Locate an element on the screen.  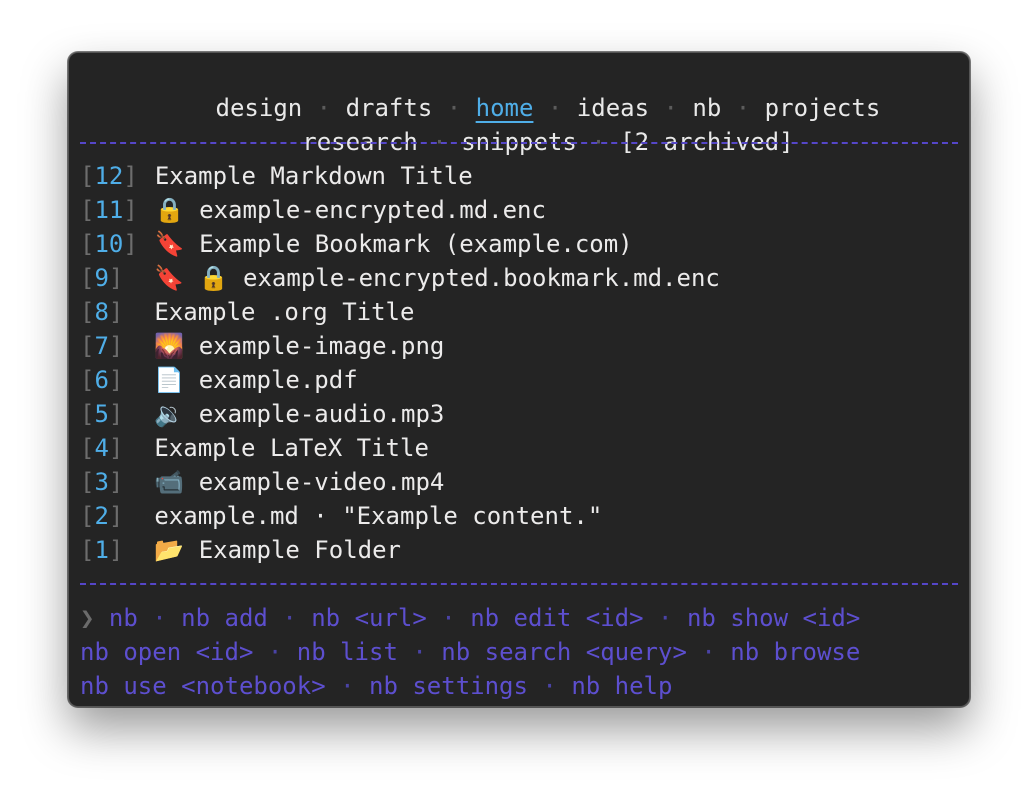
item-title: Example .org Title is located at coordinates (284, 312).